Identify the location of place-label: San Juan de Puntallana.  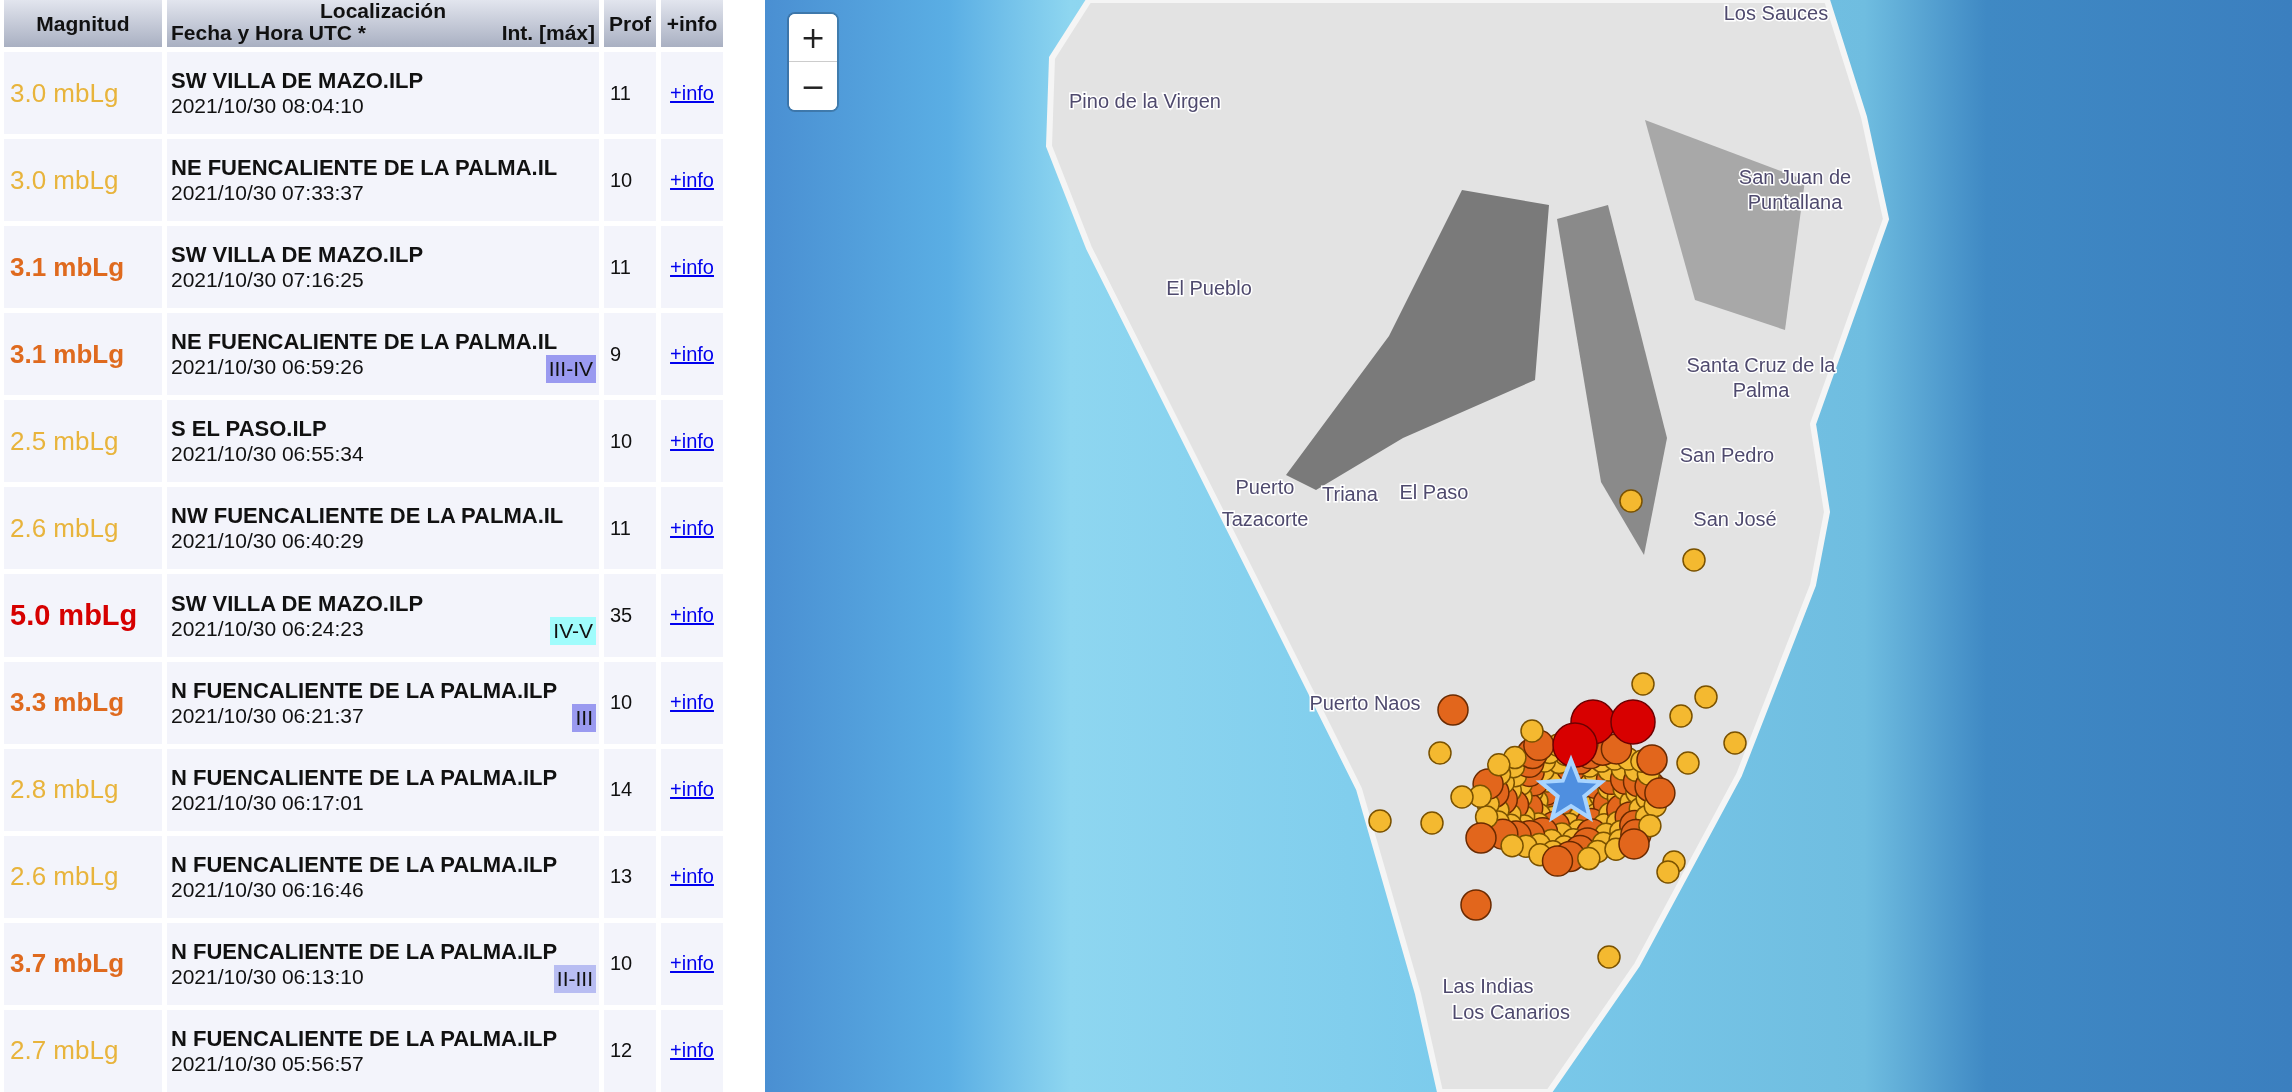
(1795, 189).